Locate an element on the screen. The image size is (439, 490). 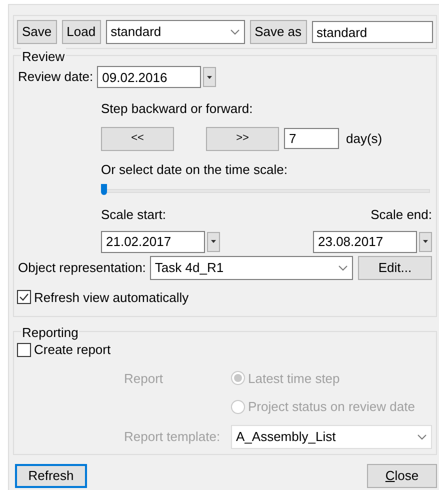
radio-label: Project status on review date is located at coordinates (331, 407).